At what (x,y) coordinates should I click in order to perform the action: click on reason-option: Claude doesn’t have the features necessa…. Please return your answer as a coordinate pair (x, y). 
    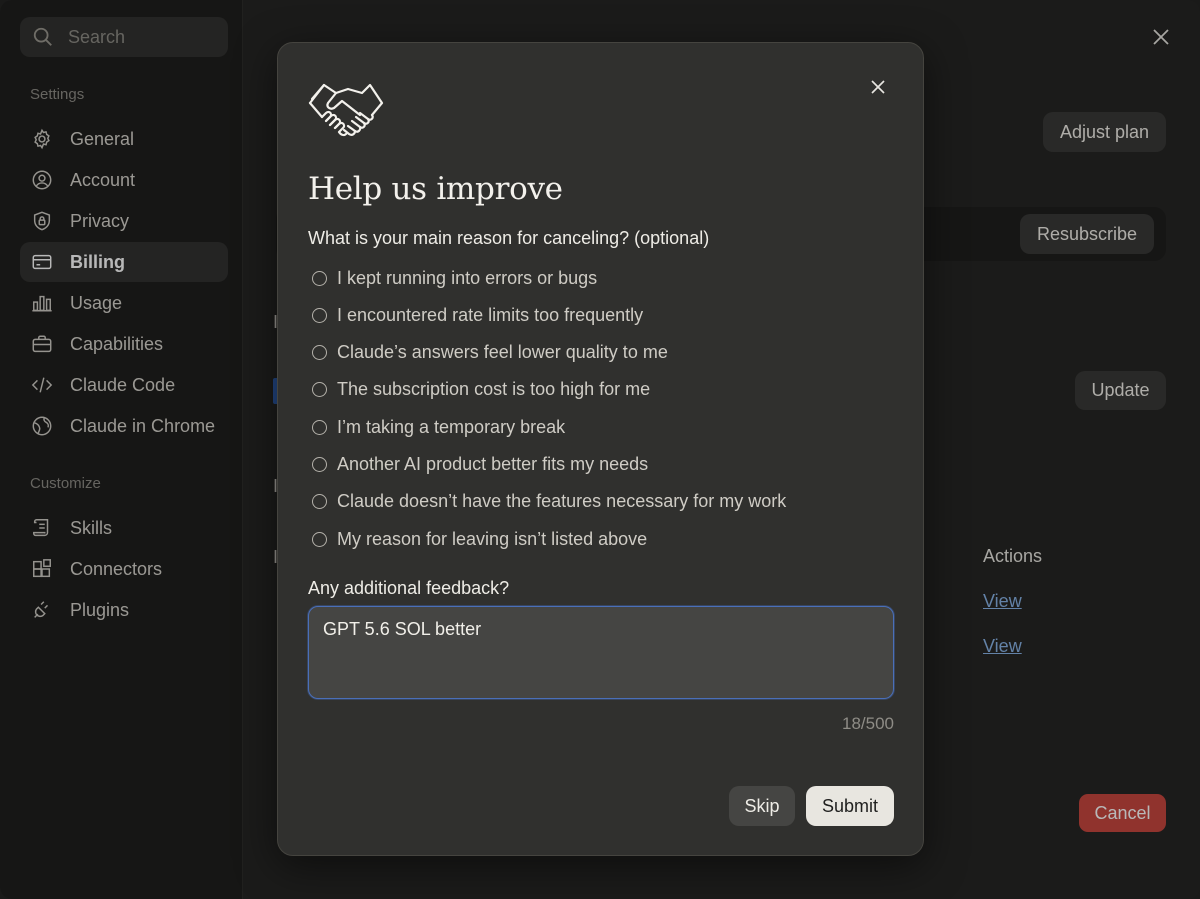
    Looking at the image, I should click on (549, 501).